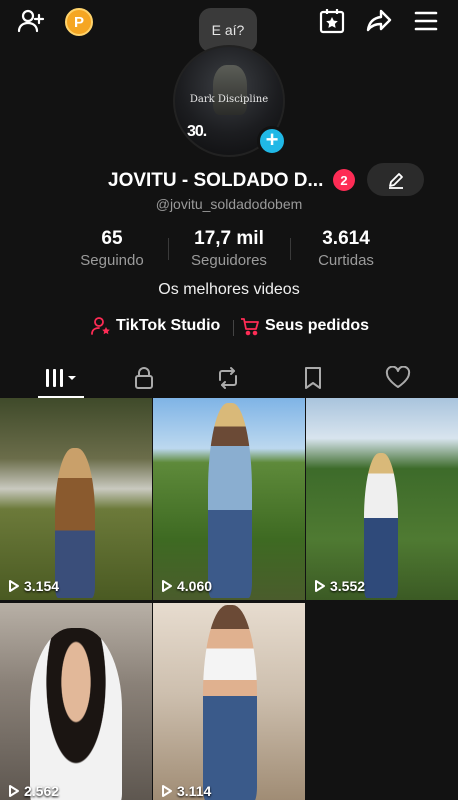 The width and height of the screenshot is (458, 800). I want to click on lock-icon, so click(144, 378).